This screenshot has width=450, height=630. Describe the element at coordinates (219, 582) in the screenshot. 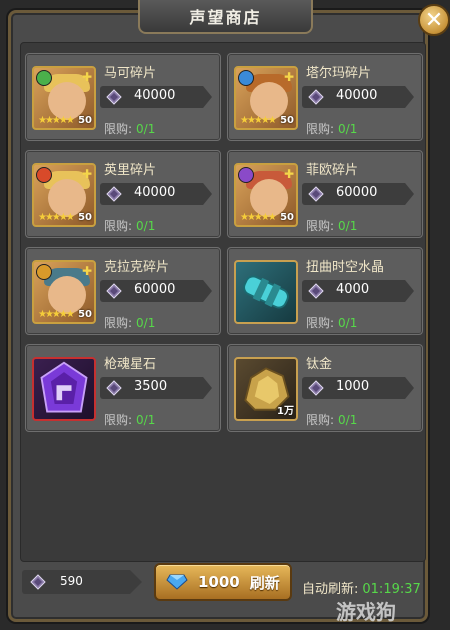

I see `refresh-cost: 1000` at that location.